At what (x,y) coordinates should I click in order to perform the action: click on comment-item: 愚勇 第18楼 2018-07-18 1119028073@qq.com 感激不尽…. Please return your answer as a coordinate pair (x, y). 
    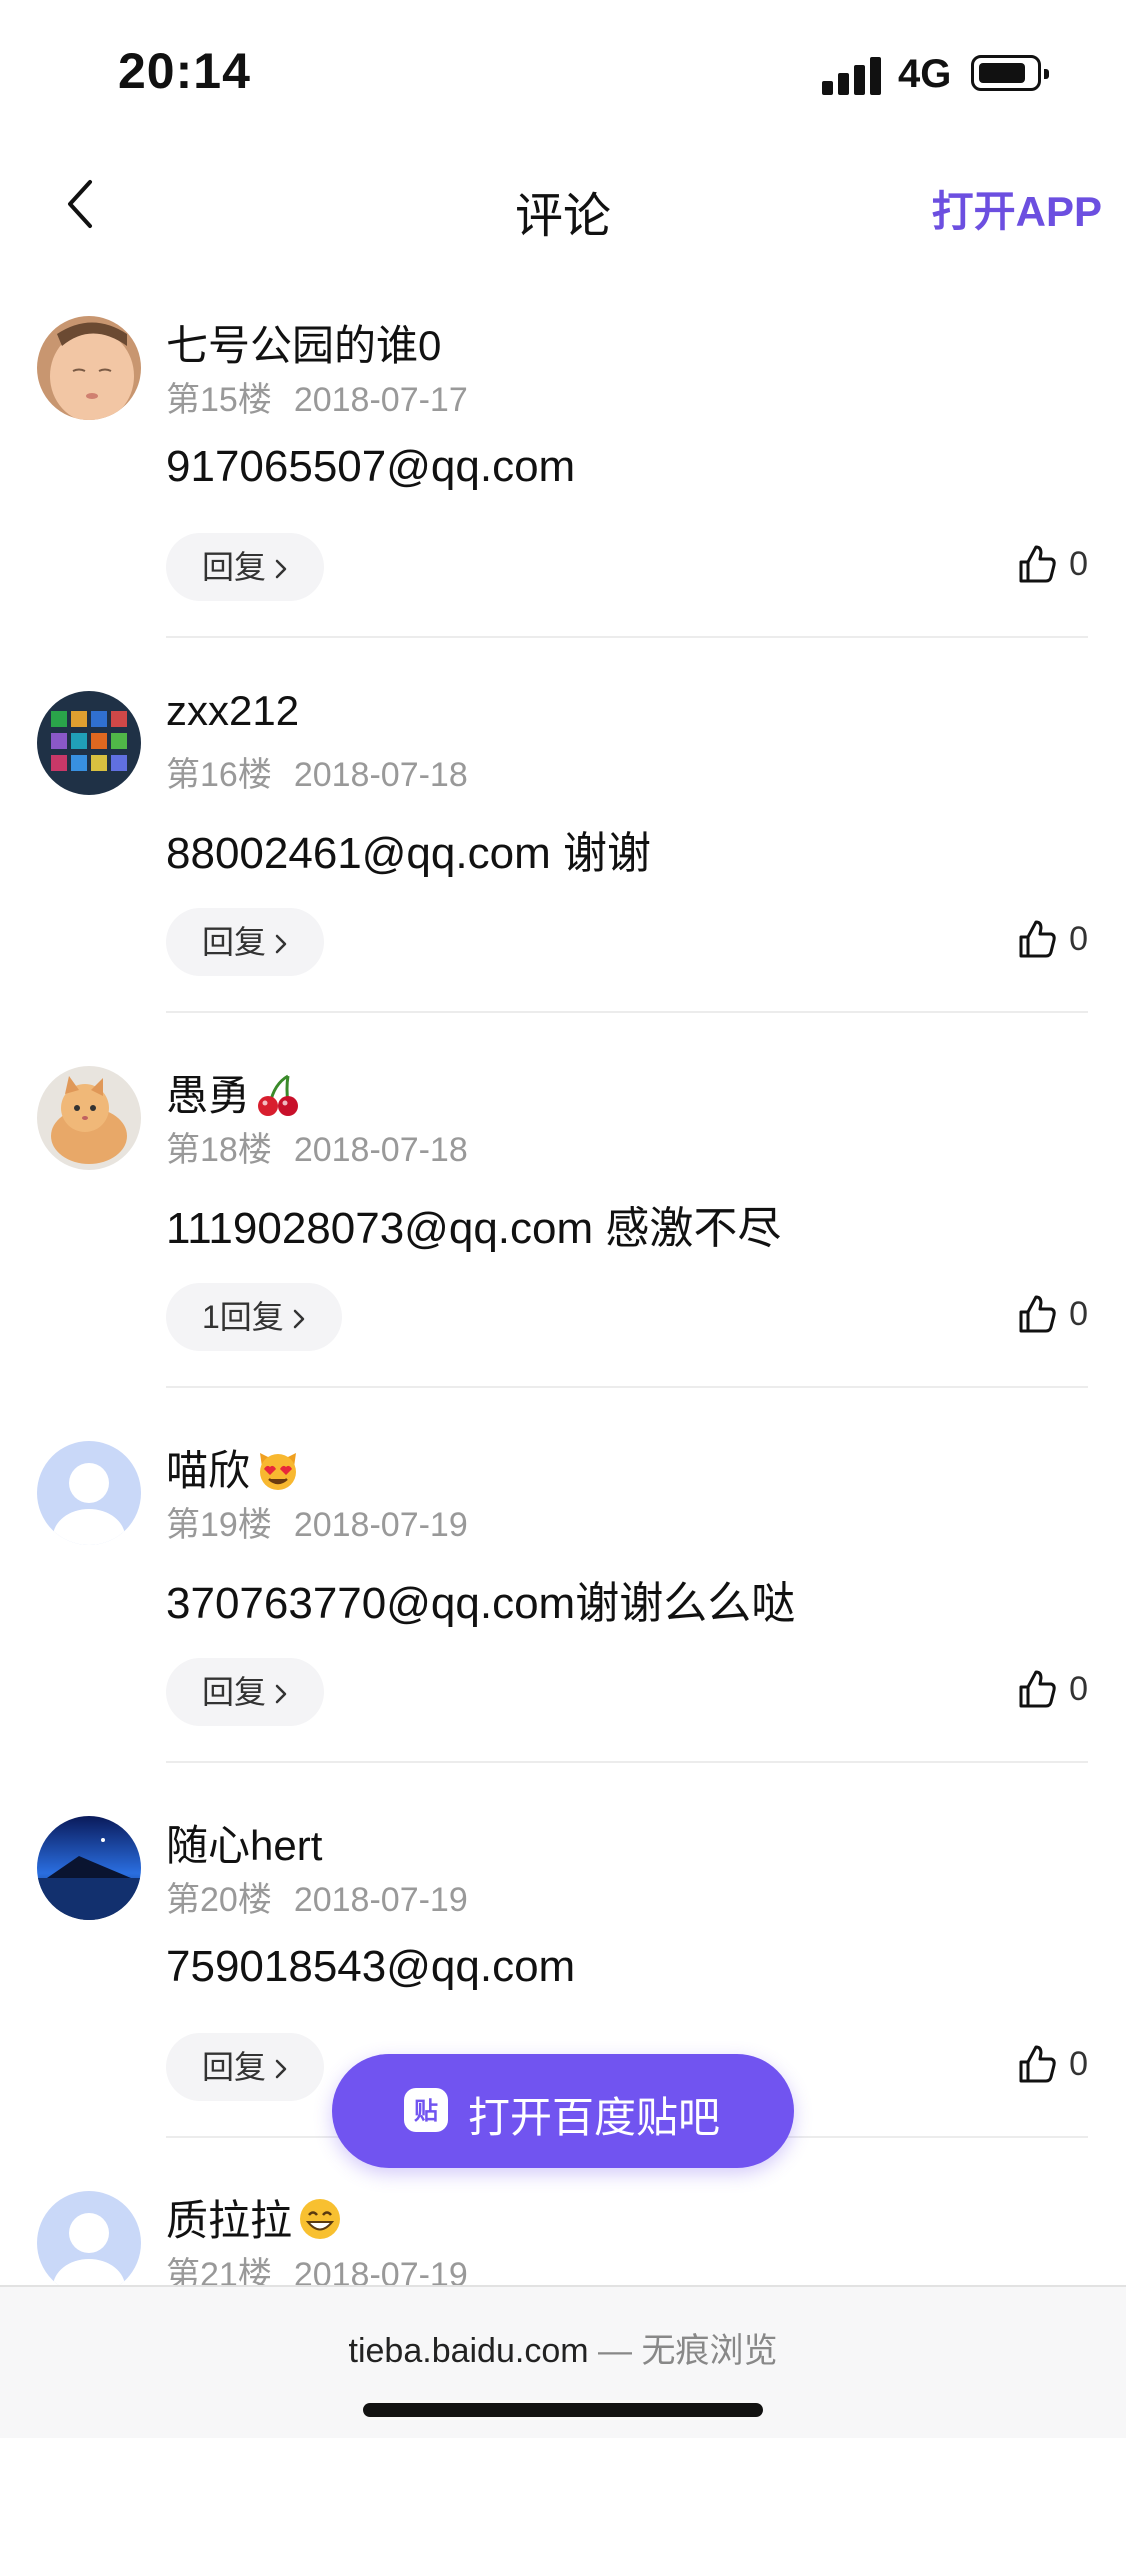
    Looking at the image, I should click on (563, 1237).